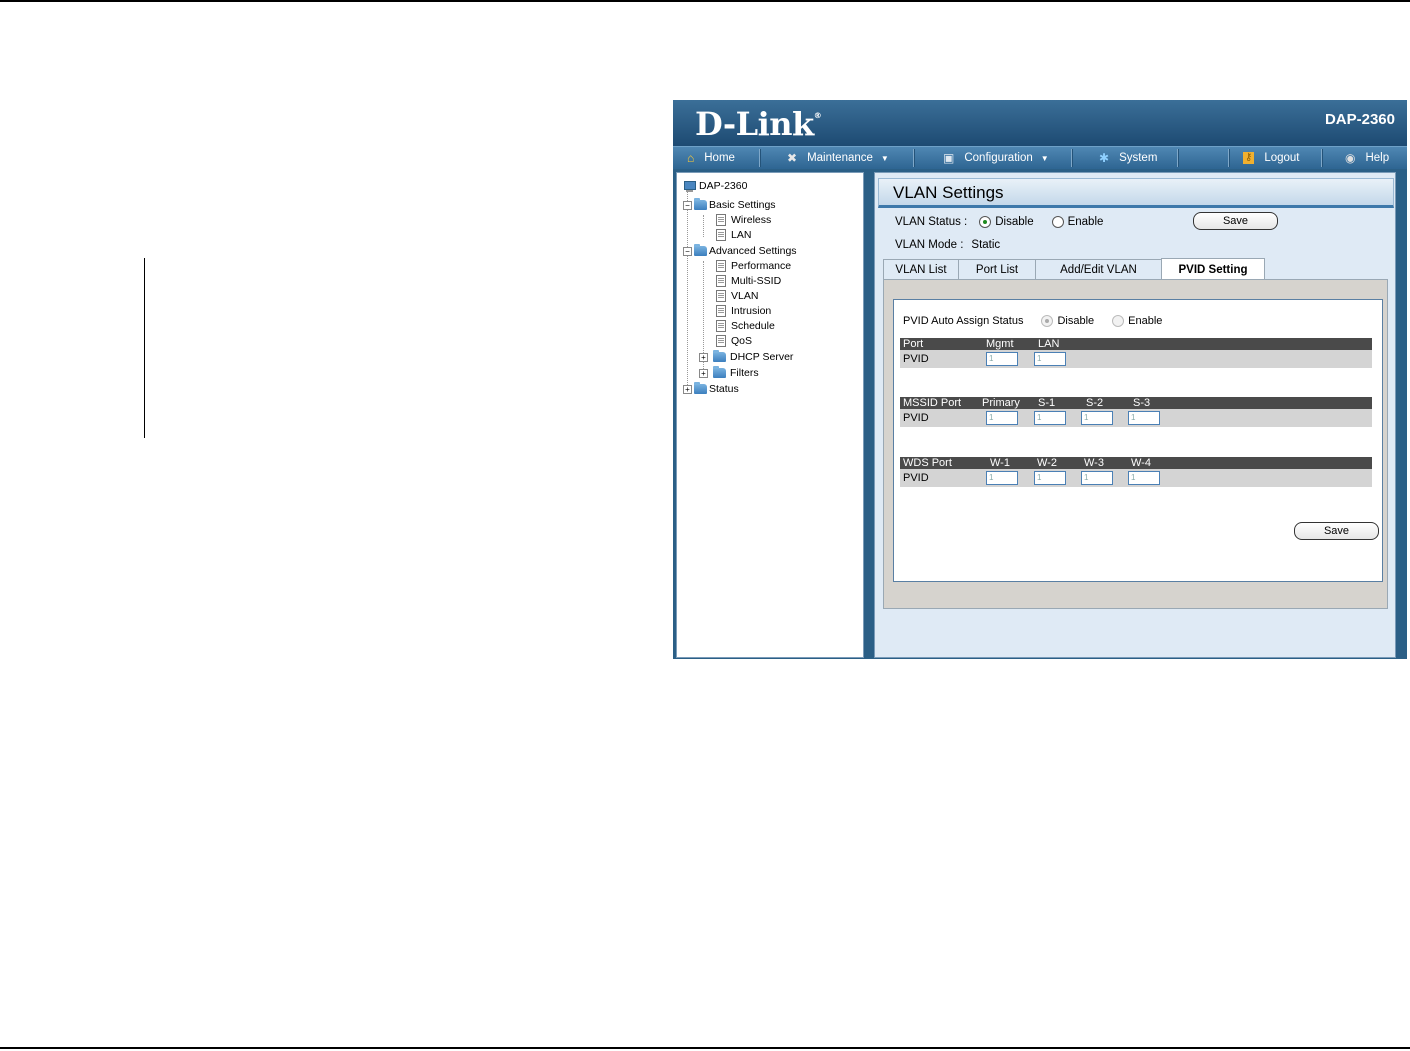  What do you see at coordinates (711, 158) in the screenshot?
I see `menu-home: ⌂ Home` at bounding box center [711, 158].